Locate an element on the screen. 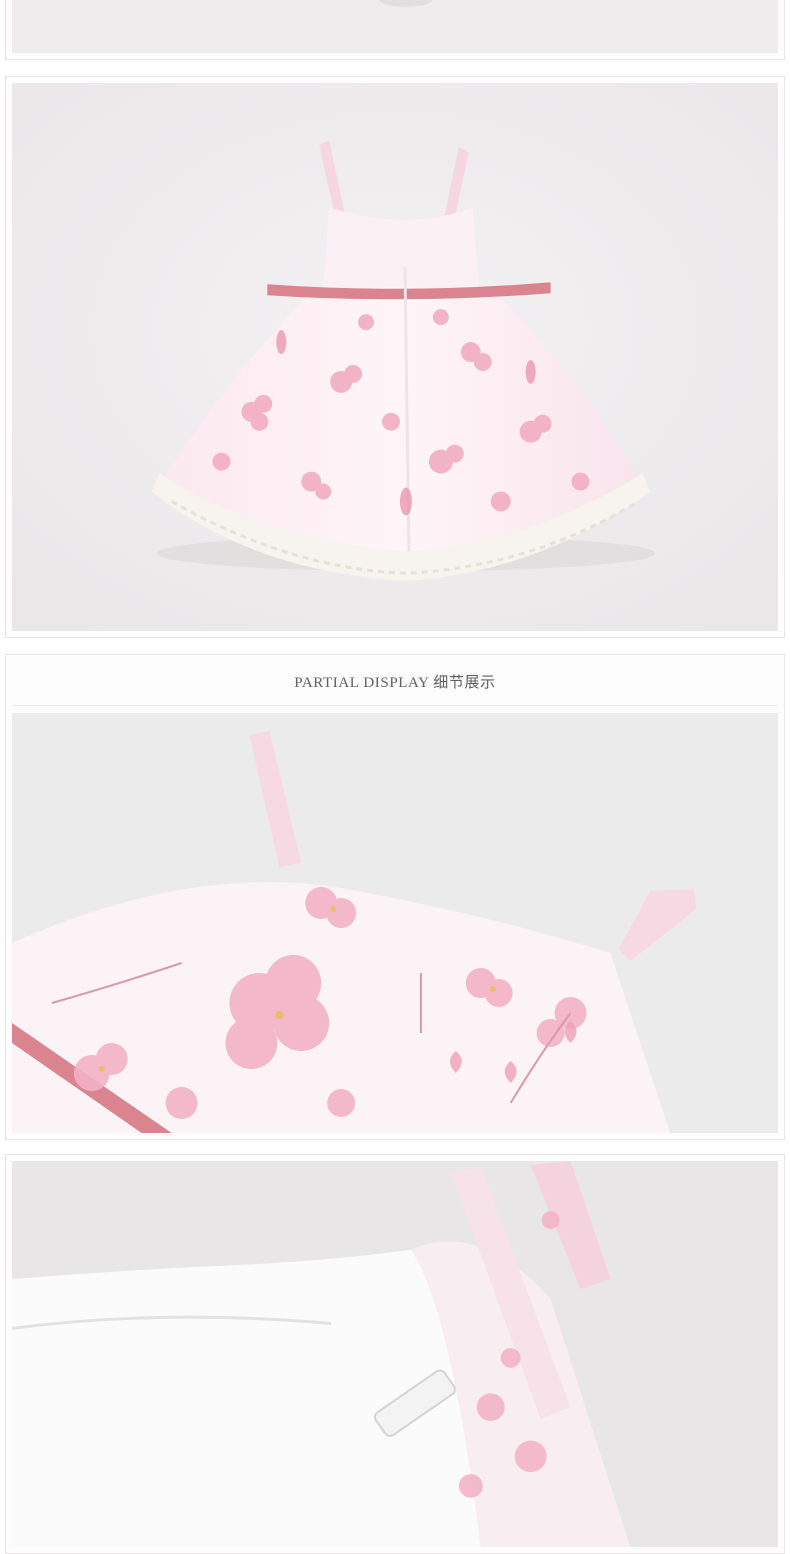 Image resolution: width=790 pixels, height=1554 pixels. top-cropped-photo is located at coordinates (395, 26).